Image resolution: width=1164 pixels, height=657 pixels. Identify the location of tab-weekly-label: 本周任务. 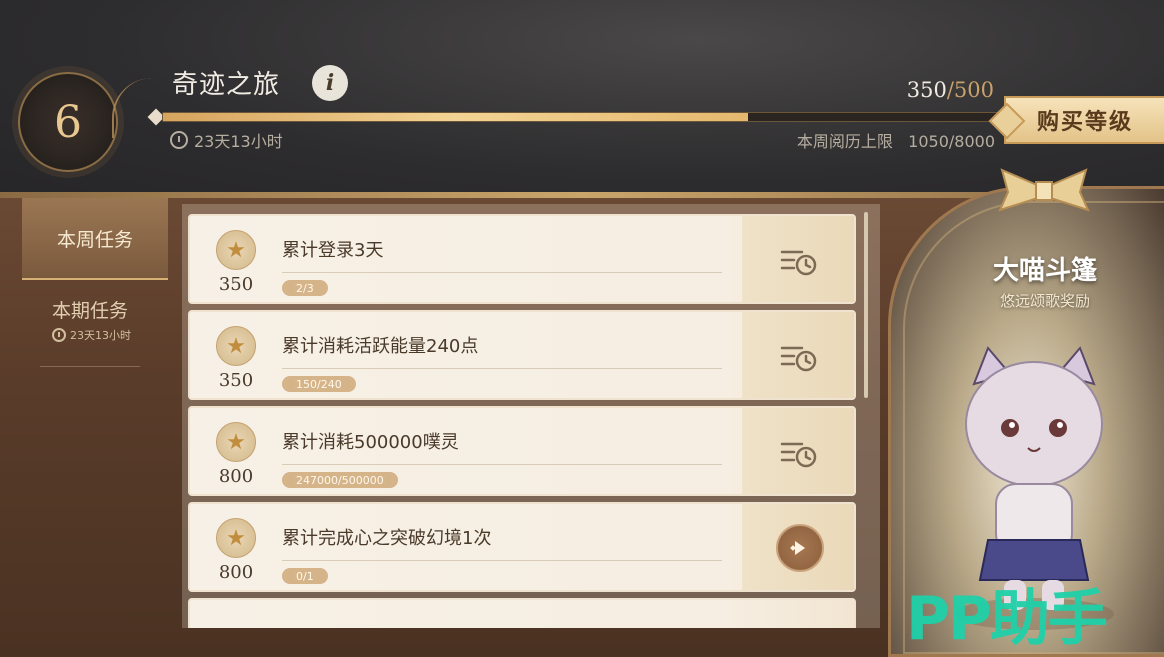
(94, 239).